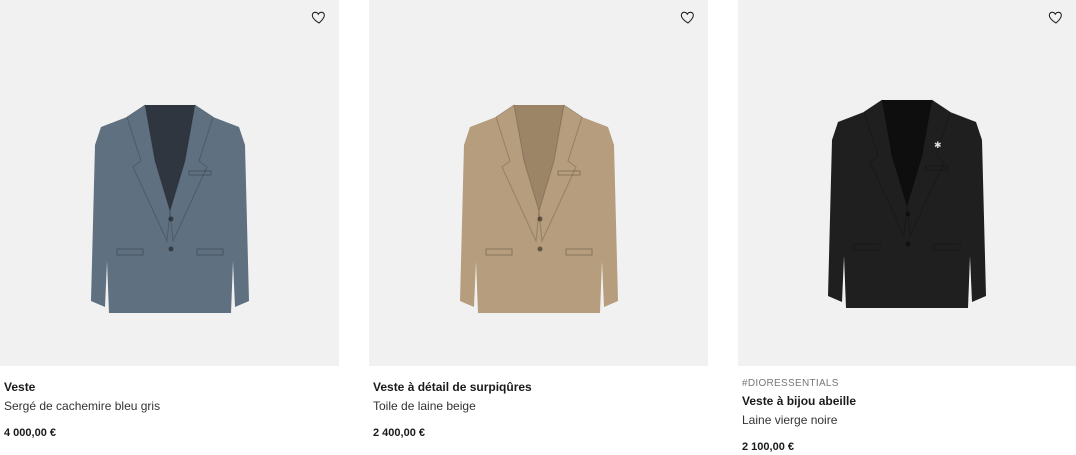  What do you see at coordinates (909, 384) in the screenshot?
I see `collection-tag: #DIORESSENTIALS` at bounding box center [909, 384].